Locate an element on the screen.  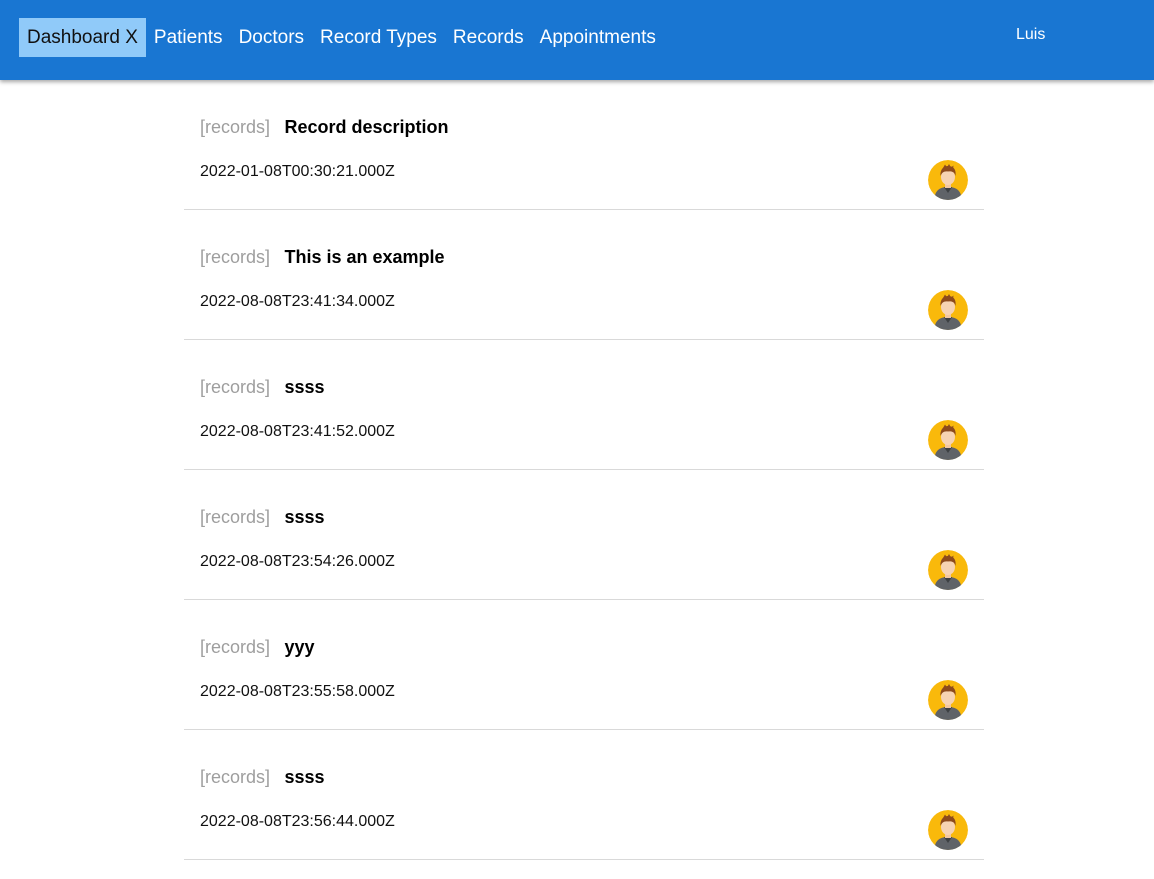
list-item: [records] ssss 2022-08-08T23:41:52.000Z is located at coordinates (584, 405).